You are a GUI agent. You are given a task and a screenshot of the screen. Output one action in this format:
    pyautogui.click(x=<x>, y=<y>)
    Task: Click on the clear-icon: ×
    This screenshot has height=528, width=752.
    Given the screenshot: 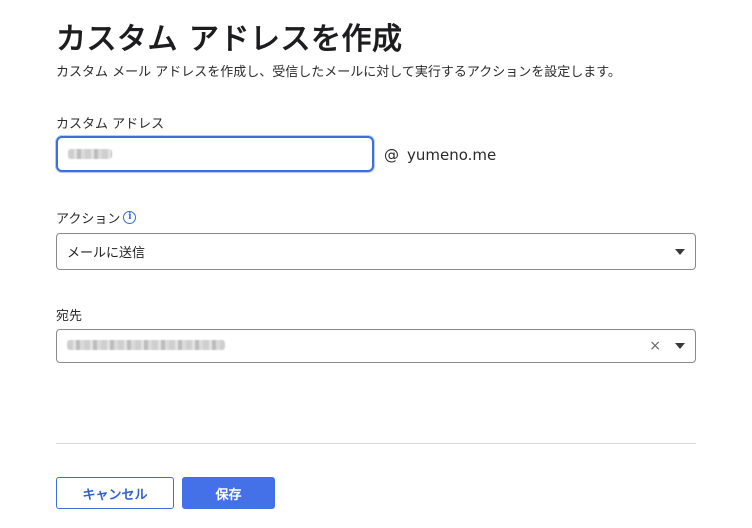 What is the action you would take?
    pyautogui.click(x=655, y=346)
    